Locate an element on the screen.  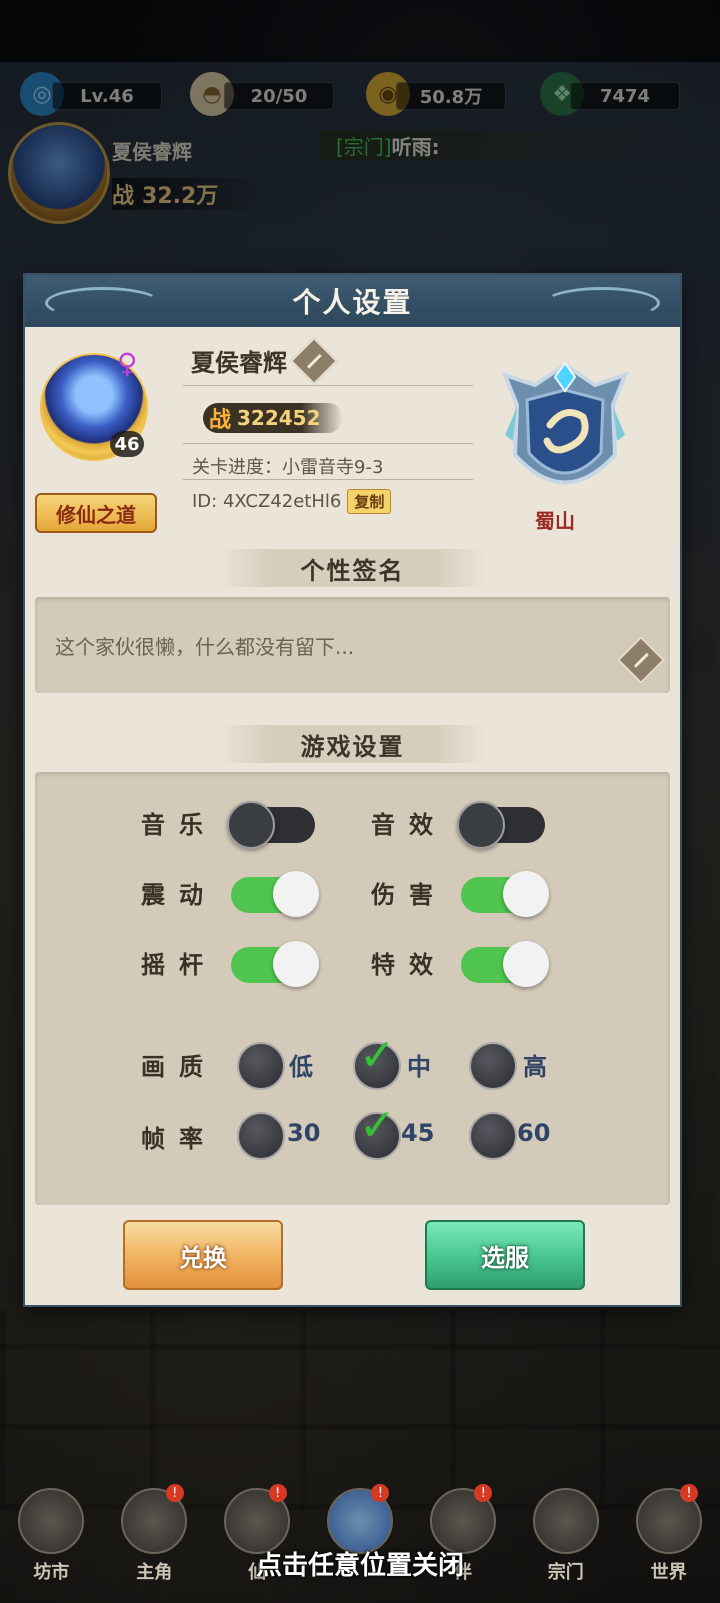
framerate-45-label: 45 is located at coordinates (418, 1133).